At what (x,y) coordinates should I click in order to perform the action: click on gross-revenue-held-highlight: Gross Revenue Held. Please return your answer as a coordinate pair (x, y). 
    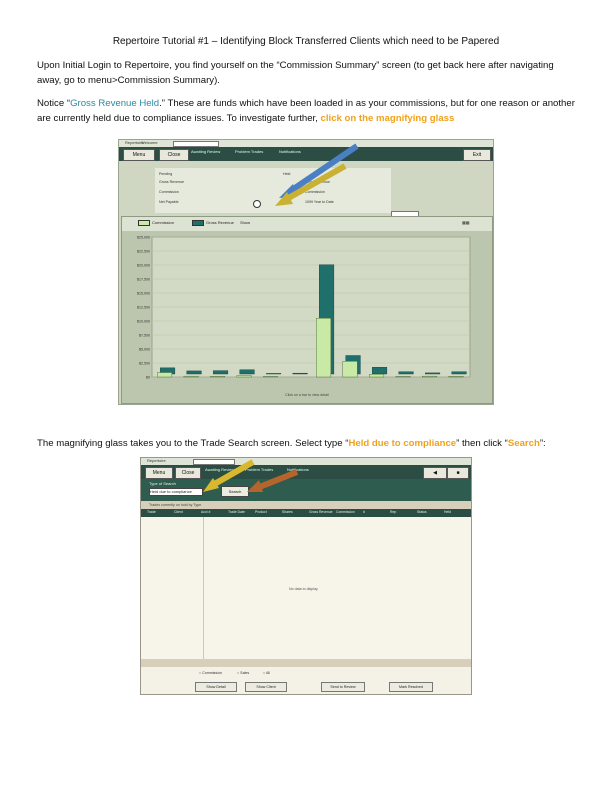
    Looking at the image, I should click on (115, 103).